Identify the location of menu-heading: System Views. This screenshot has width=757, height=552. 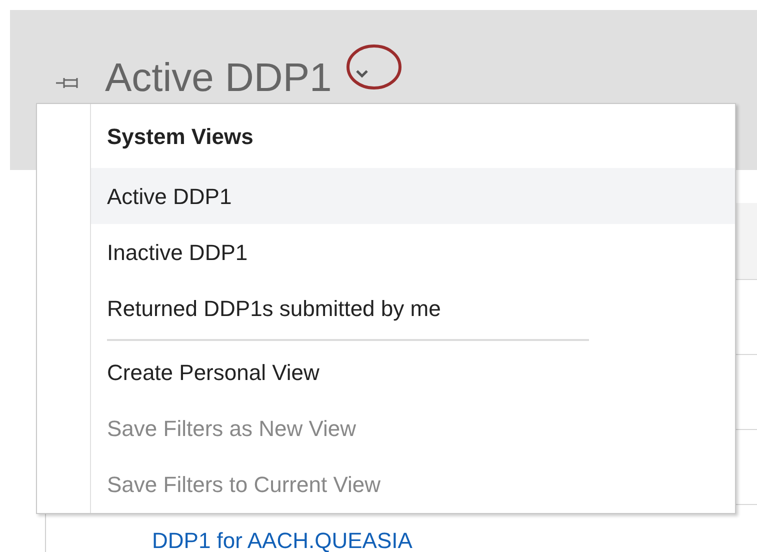
(180, 136).